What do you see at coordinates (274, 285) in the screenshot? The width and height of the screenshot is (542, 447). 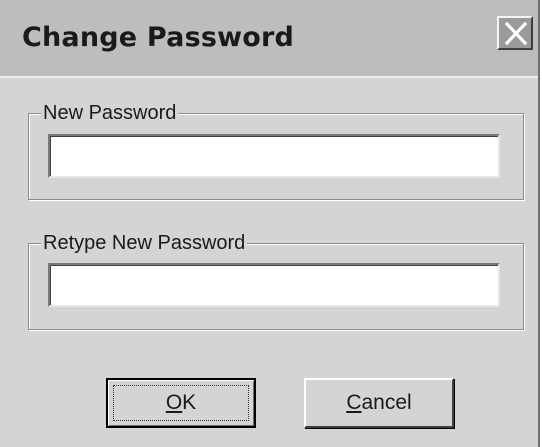 I see `retype-password-field` at bounding box center [274, 285].